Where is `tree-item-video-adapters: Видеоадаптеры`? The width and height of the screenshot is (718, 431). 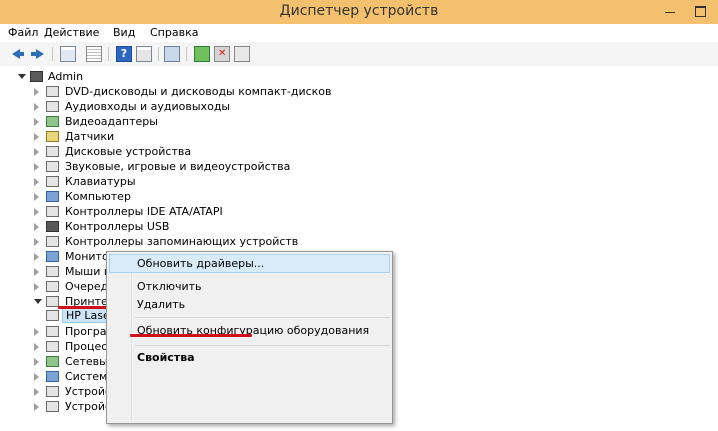 tree-item-video-adapters: Видеоадаптеры is located at coordinates (184, 121).